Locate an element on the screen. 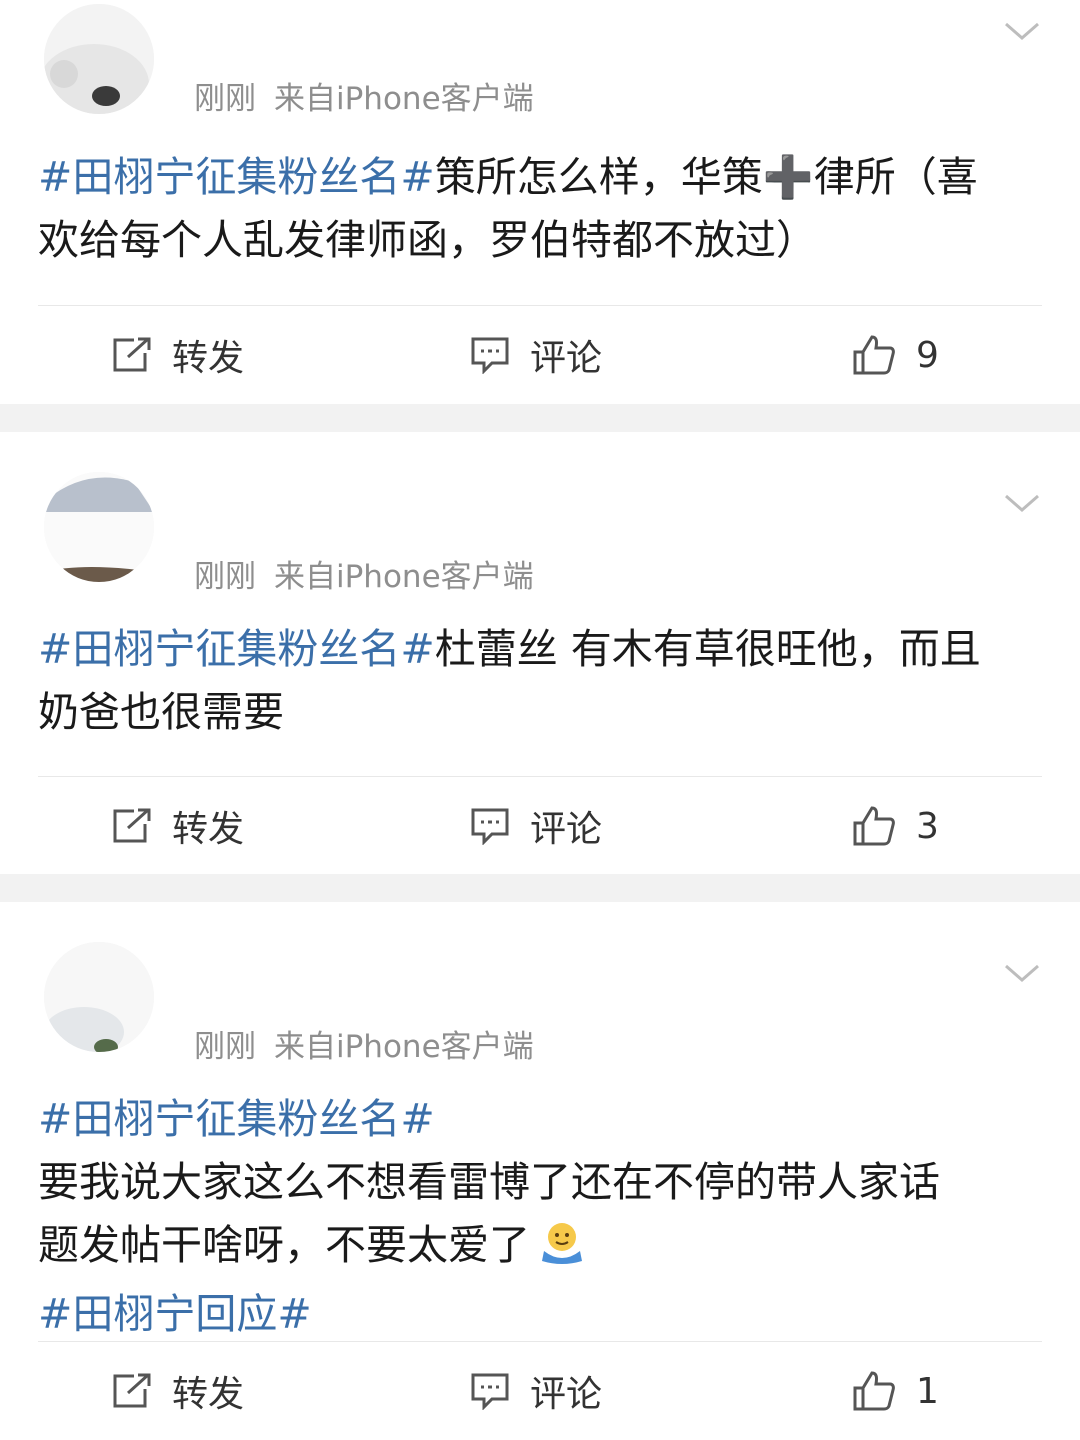  action-bar: 转发 评论 3 is located at coordinates (540, 825).